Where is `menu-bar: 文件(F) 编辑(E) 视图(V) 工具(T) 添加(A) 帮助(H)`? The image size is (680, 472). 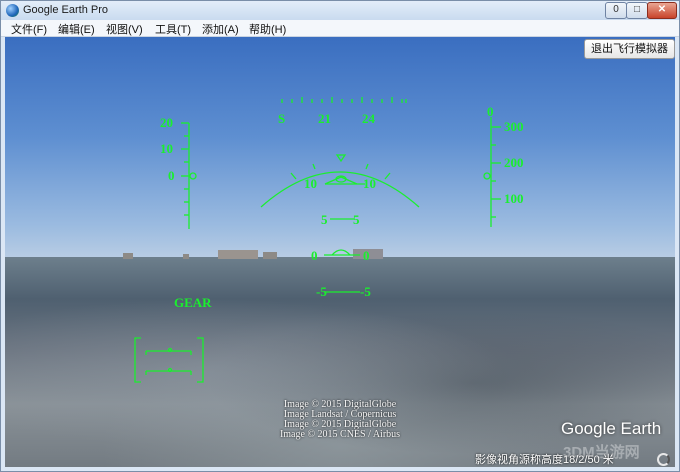 menu-bar: 文件(F) 编辑(E) 视图(V) 工具(T) 添加(A) 帮助(H) is located at coordinates (340, 28).